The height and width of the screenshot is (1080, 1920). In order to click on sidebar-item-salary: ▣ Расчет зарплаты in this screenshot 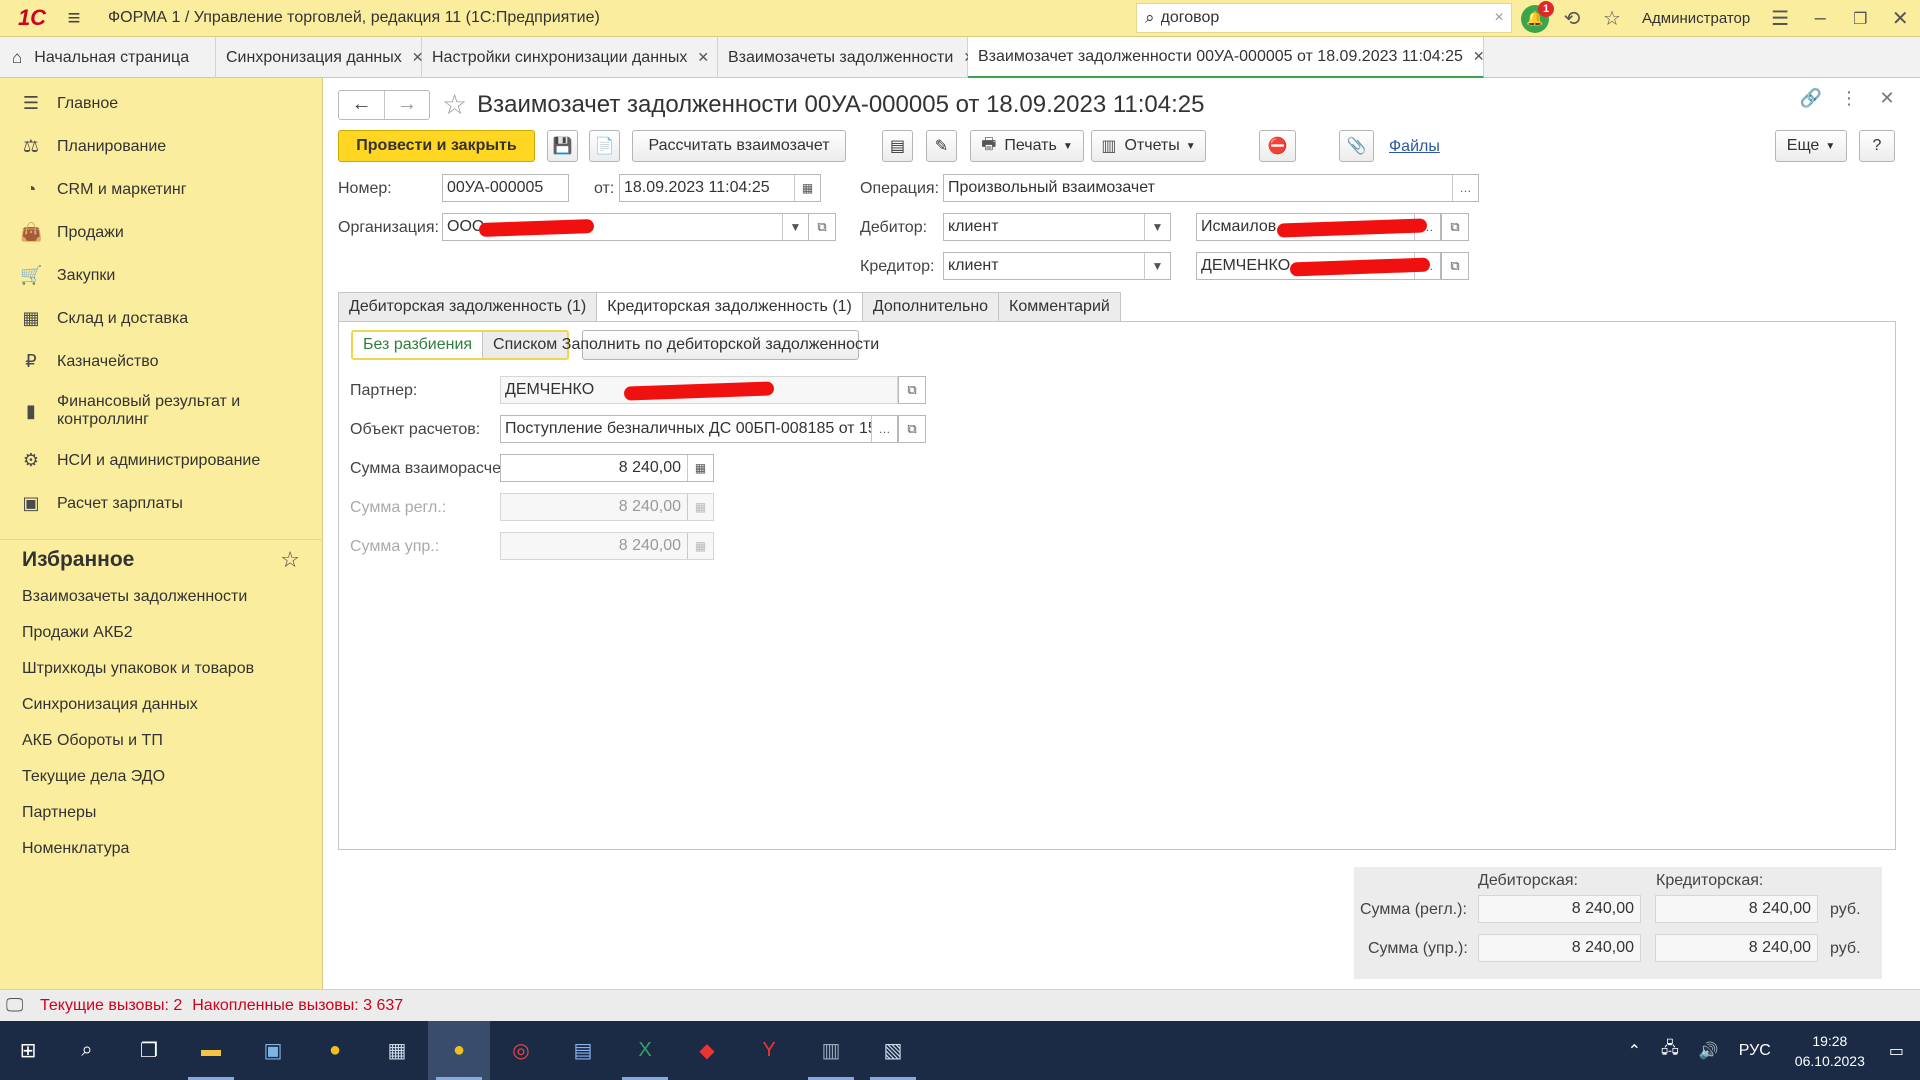, I will do `click(161, 503)`.